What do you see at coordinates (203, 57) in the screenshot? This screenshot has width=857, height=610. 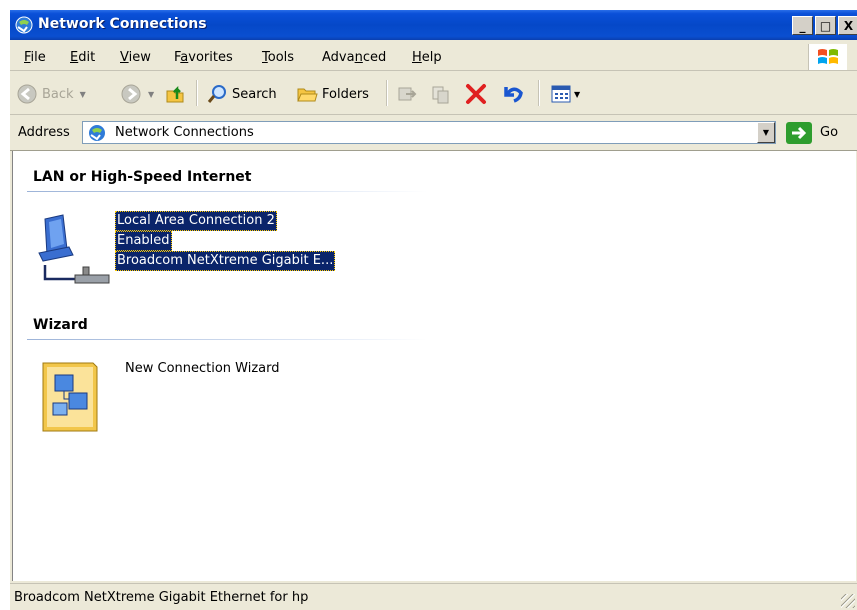 I see `menu-favorites: Favorites` at bounding box center [203, 57].